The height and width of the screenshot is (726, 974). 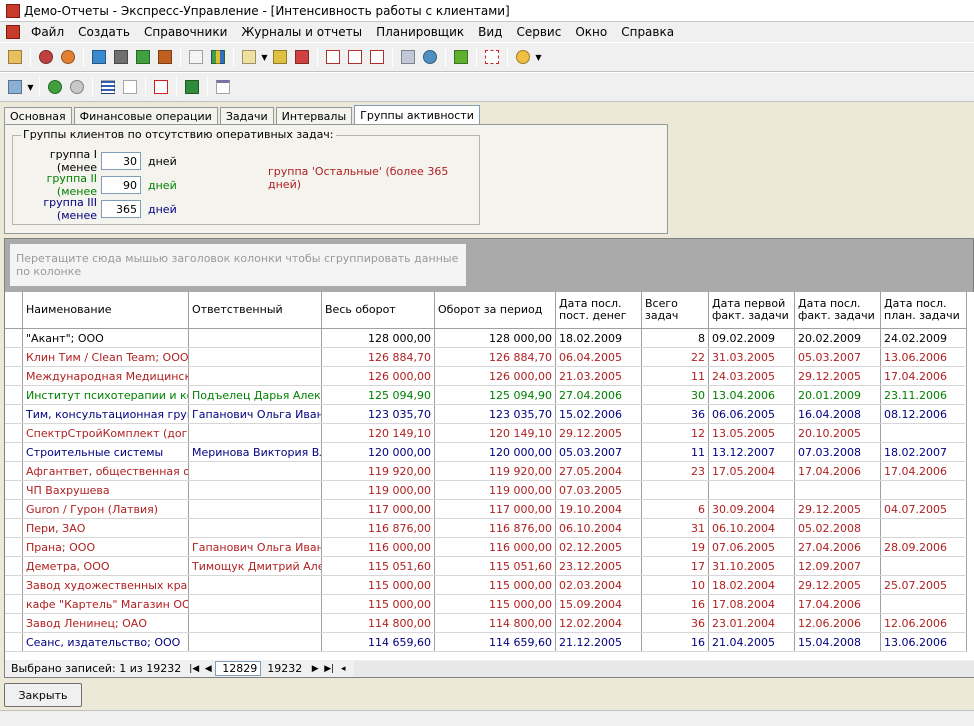 I want to click on menu-create: Создать, so click(x=104, y=32).